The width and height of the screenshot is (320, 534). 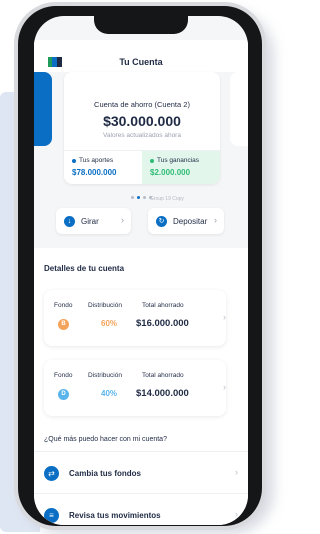 I want to click on contributions-label: Tus aportes, so click(x=96, y=160).